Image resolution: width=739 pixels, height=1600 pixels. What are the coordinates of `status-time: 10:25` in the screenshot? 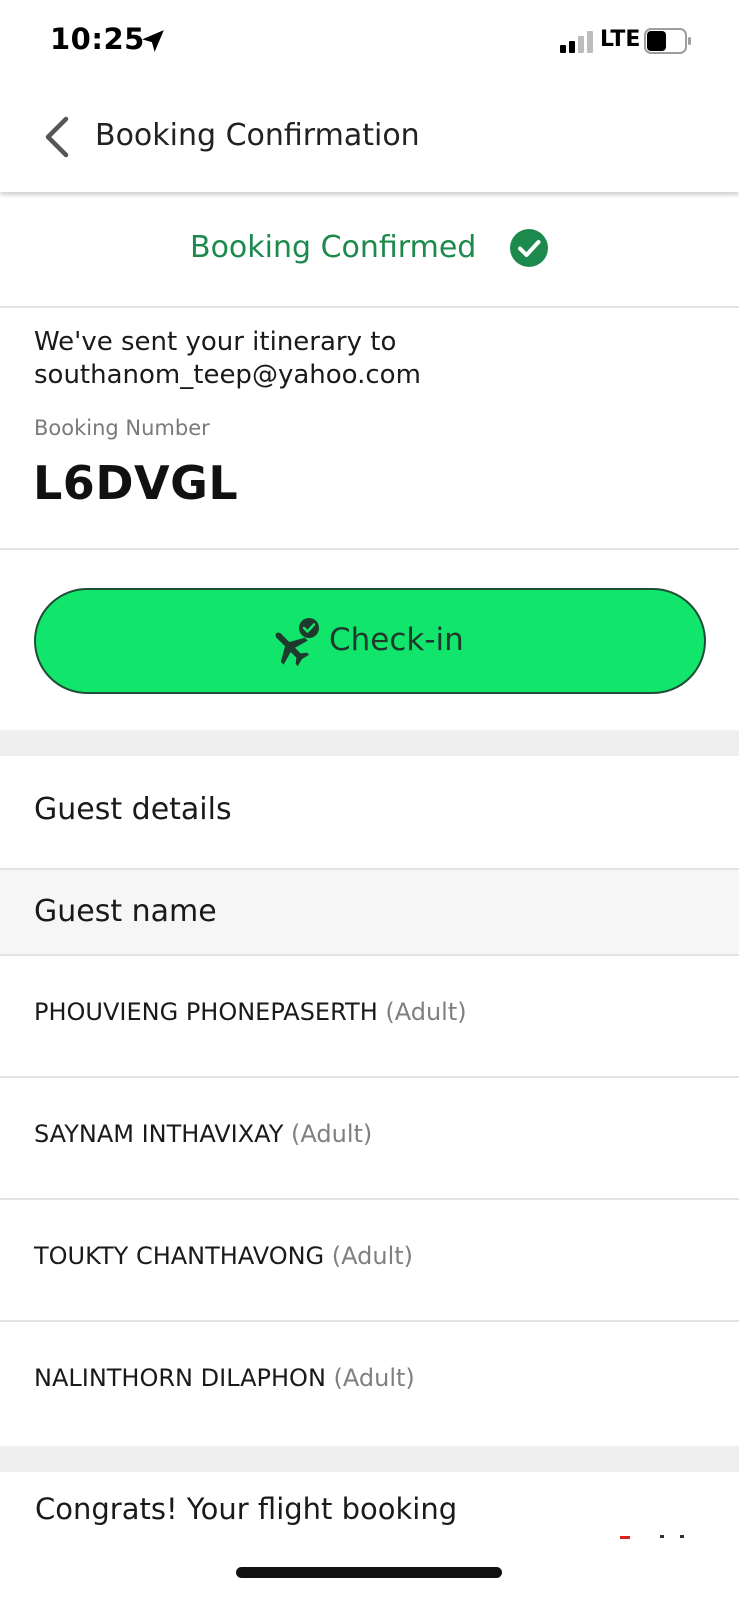 It's located at (97, 39).